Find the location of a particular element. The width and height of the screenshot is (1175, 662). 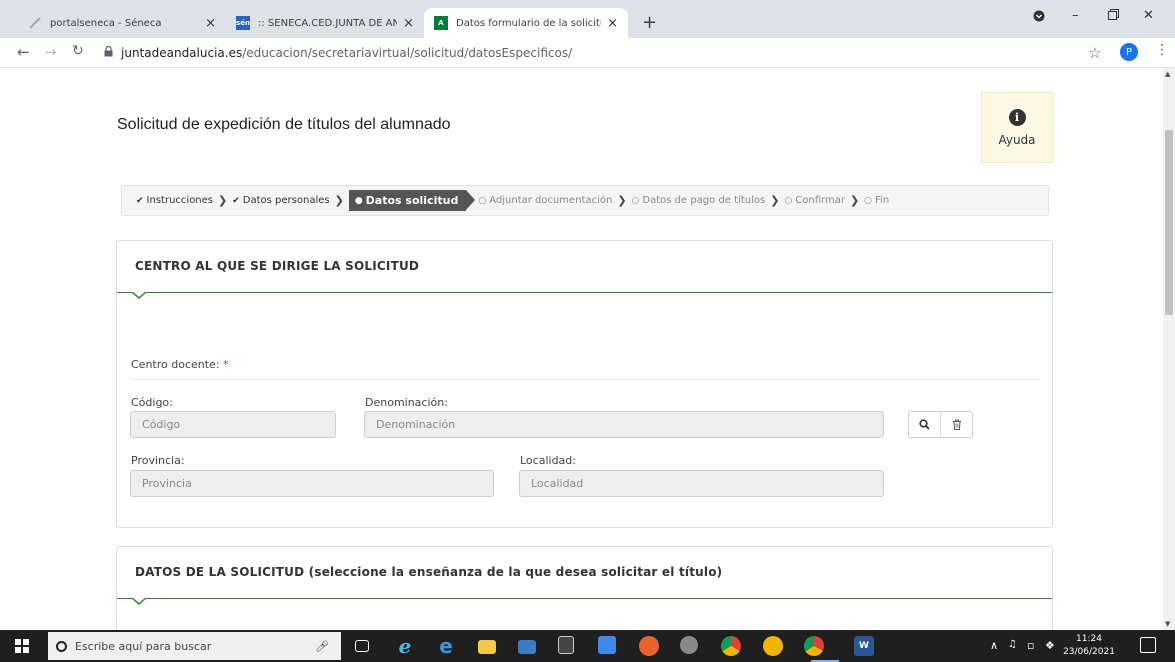

header-notch is located at coordinates (139, 295).